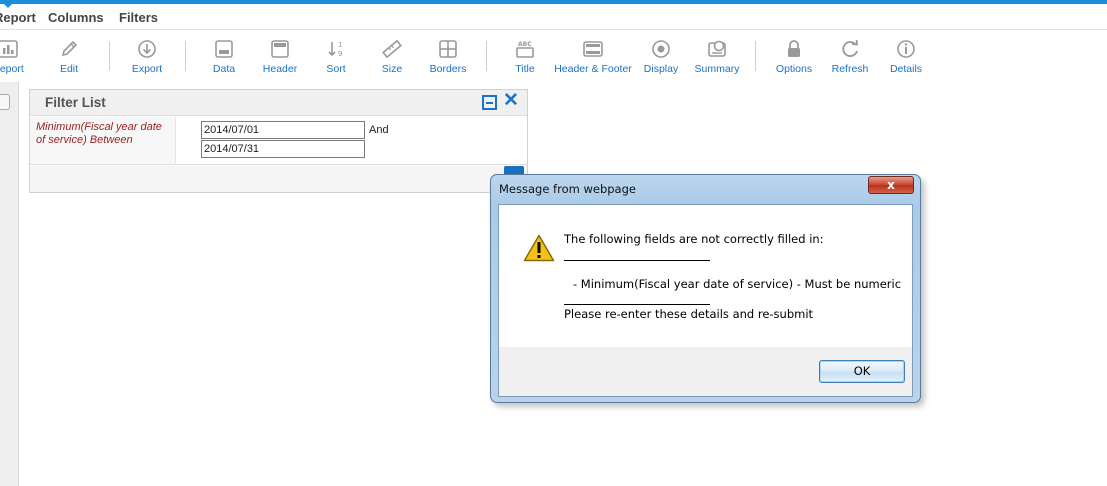  I want to click on menu-columns: Columns, so click(76, 17).